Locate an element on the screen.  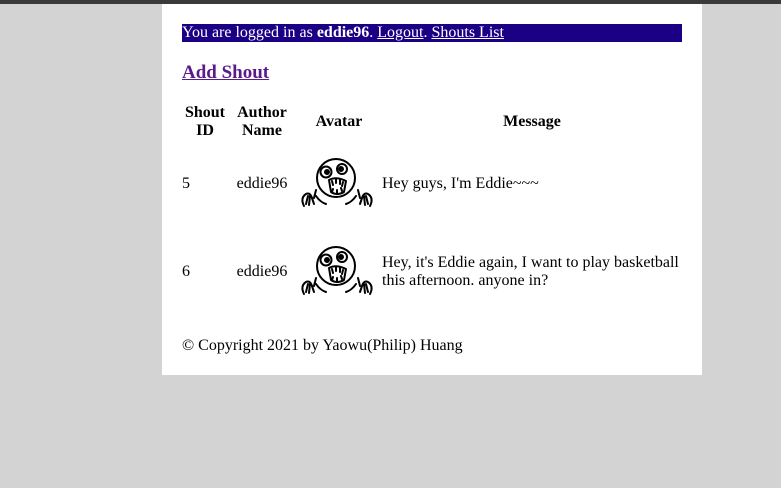
table-header-row: Shout ID Author Name Avatar Message is located at coordinates (432, 122).